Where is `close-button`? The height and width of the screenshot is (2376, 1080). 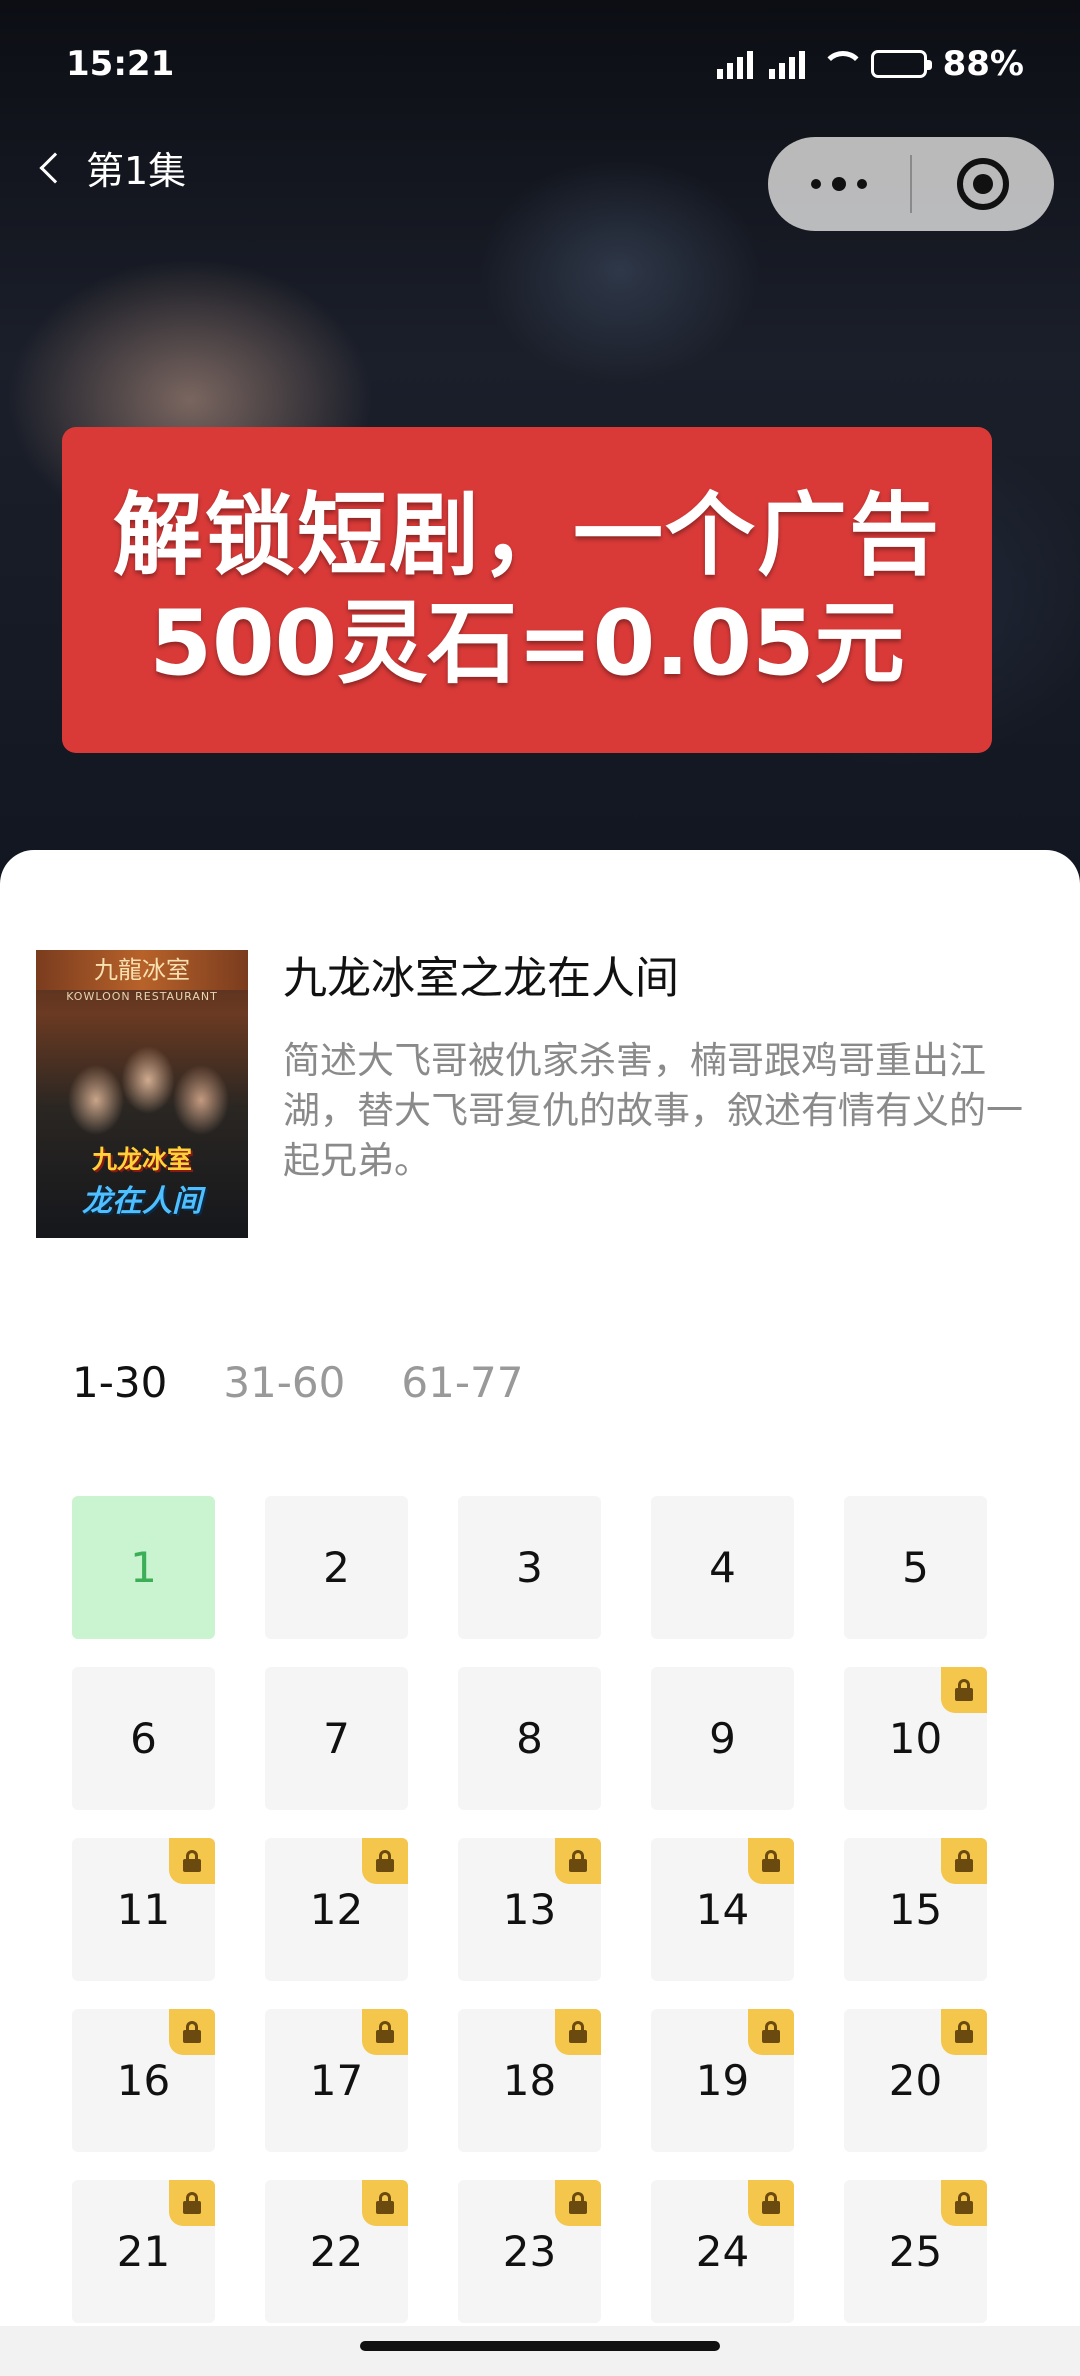
close-button is located at coordinates (983, 184).